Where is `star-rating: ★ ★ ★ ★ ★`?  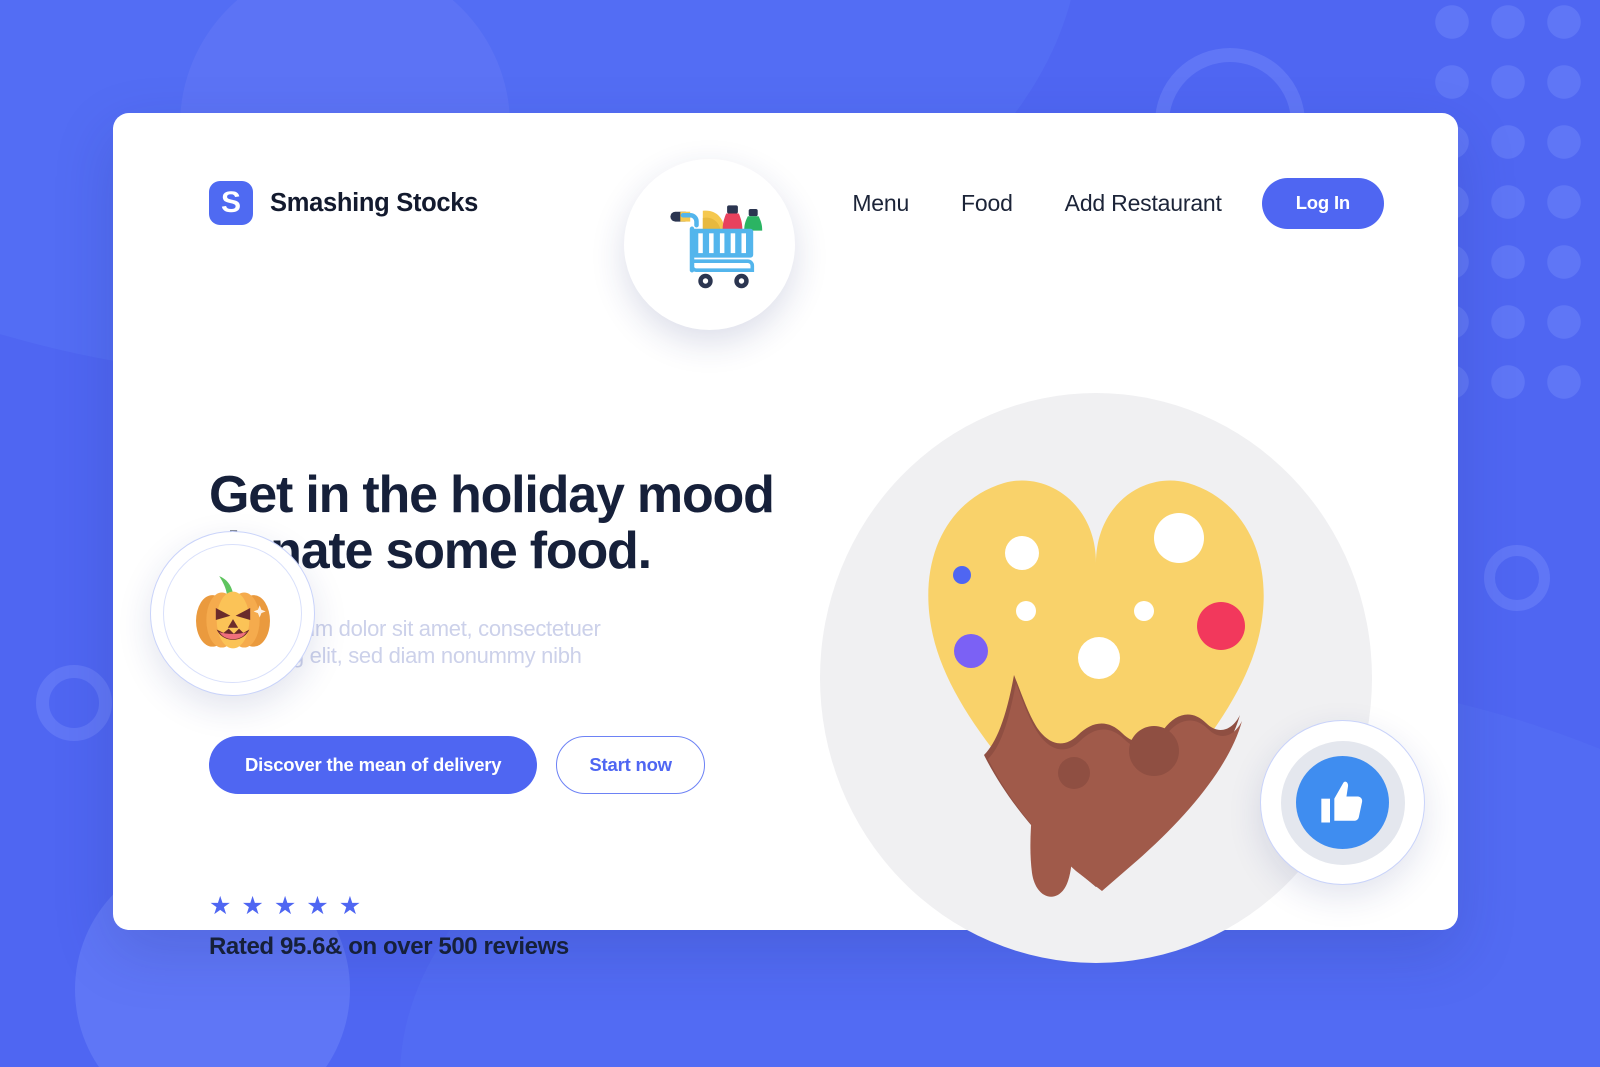
star-rating: ★ ★ ★ ★ ★ is located at coordinates (519, 905).